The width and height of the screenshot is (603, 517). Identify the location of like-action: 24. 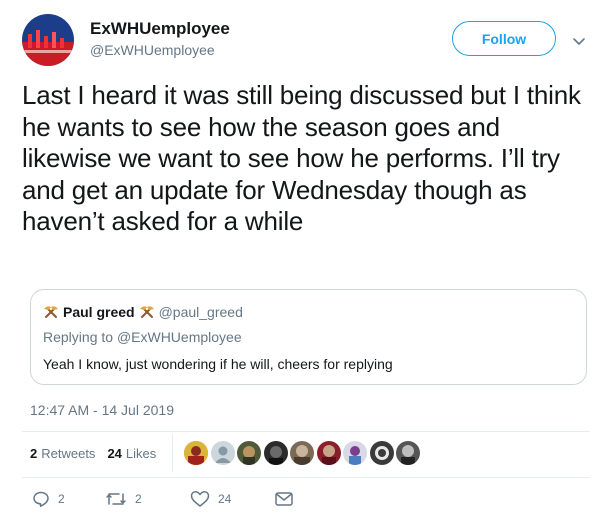
(210, 499).